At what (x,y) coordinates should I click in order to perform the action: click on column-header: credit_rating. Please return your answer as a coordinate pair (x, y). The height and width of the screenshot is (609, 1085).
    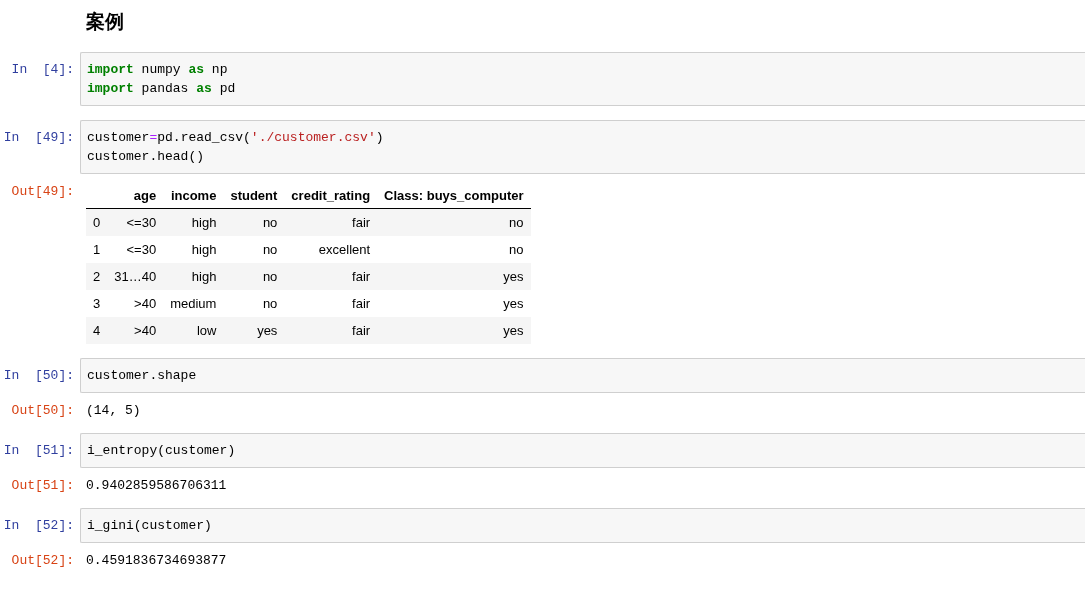
    Looking at the image, I should click on (331, 196).